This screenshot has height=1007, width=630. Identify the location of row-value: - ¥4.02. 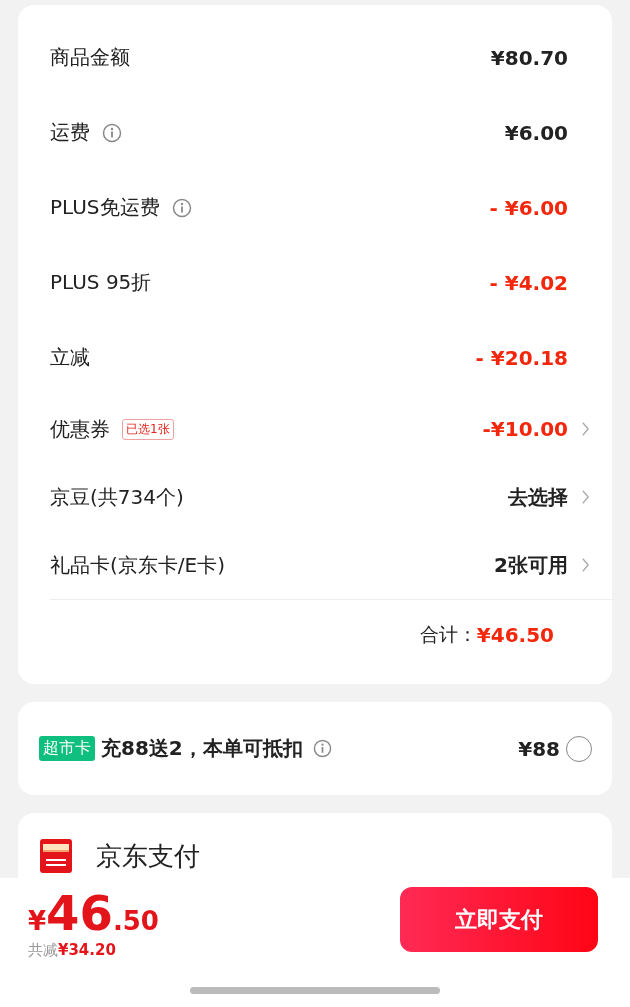
(528, 282).